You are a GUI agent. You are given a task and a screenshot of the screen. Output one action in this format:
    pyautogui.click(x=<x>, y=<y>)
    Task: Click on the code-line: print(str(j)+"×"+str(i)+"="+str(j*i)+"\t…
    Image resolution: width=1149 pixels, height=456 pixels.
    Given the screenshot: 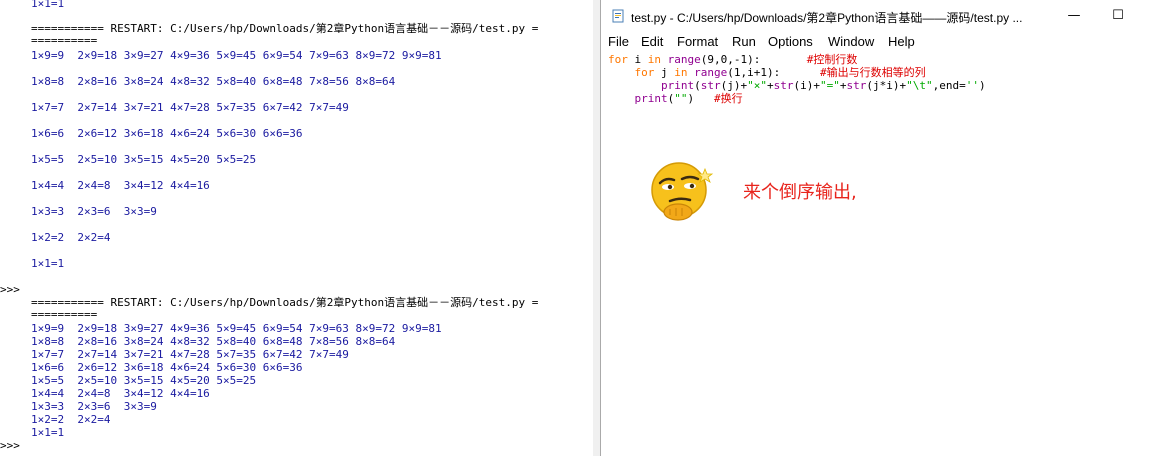 What is the action you would take?
    pyautogui.click(x=797, y=85)
    